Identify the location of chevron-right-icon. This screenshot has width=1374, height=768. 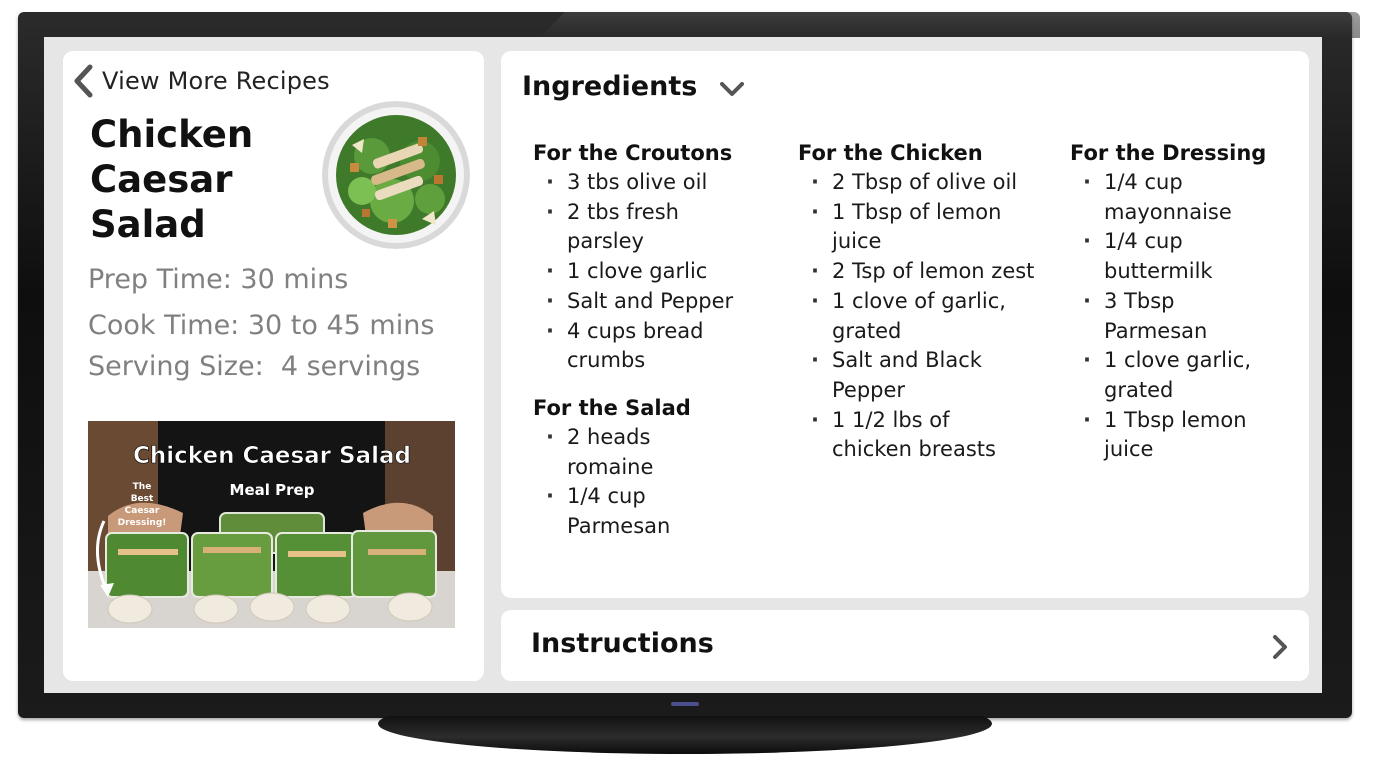
(1280, 647).